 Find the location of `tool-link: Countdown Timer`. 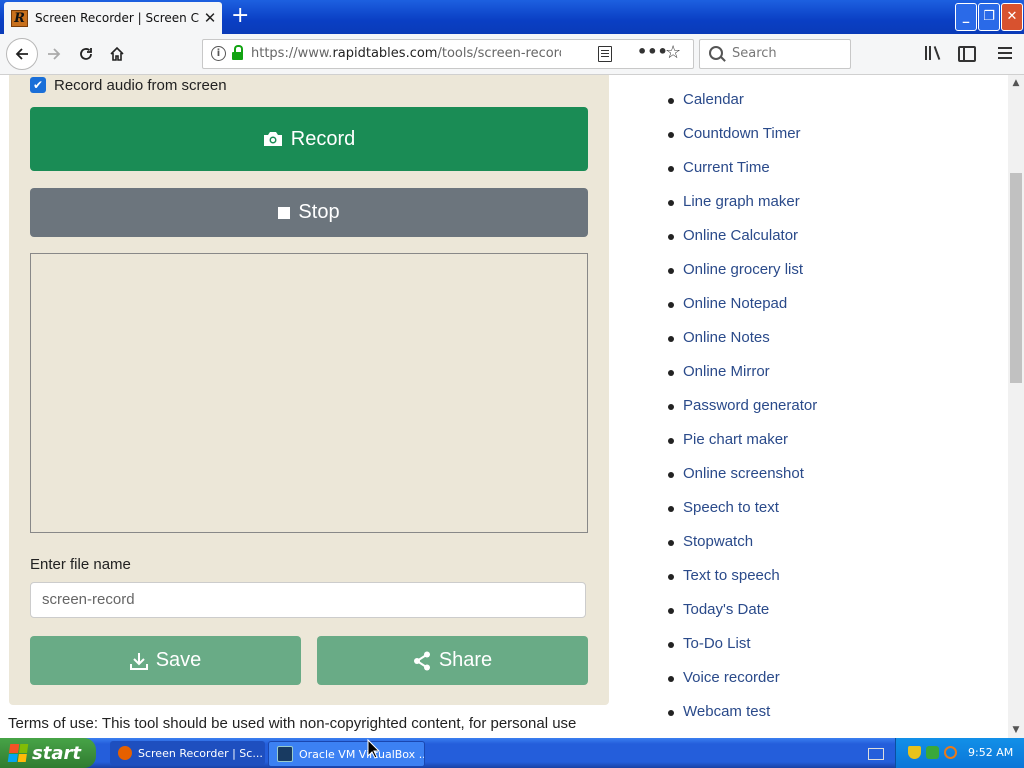

tool-link: Countdown Timer is located at coordinates (742, 133).